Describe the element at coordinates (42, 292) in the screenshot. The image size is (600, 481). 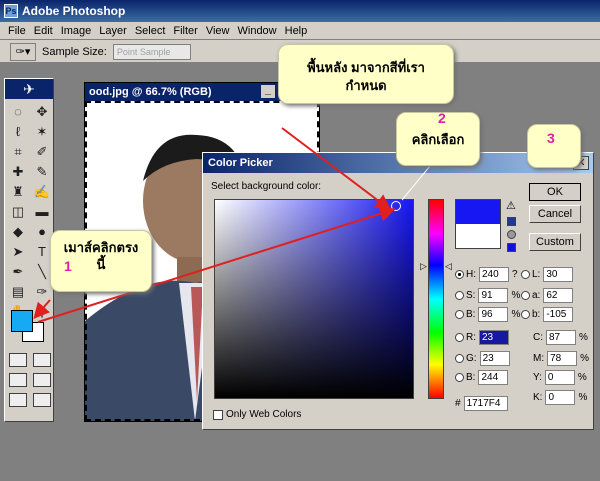
I see `eyedropper-icon: ✑` at that location.